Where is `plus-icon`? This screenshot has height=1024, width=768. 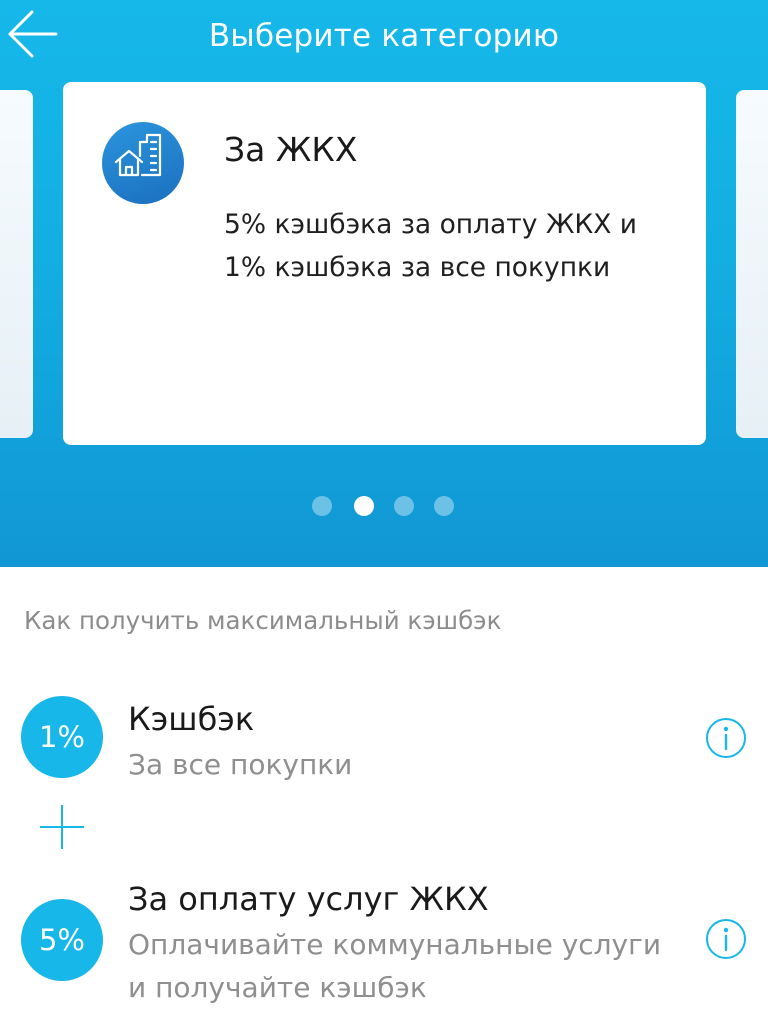
plus-icon is located at coordinates (62, 827).